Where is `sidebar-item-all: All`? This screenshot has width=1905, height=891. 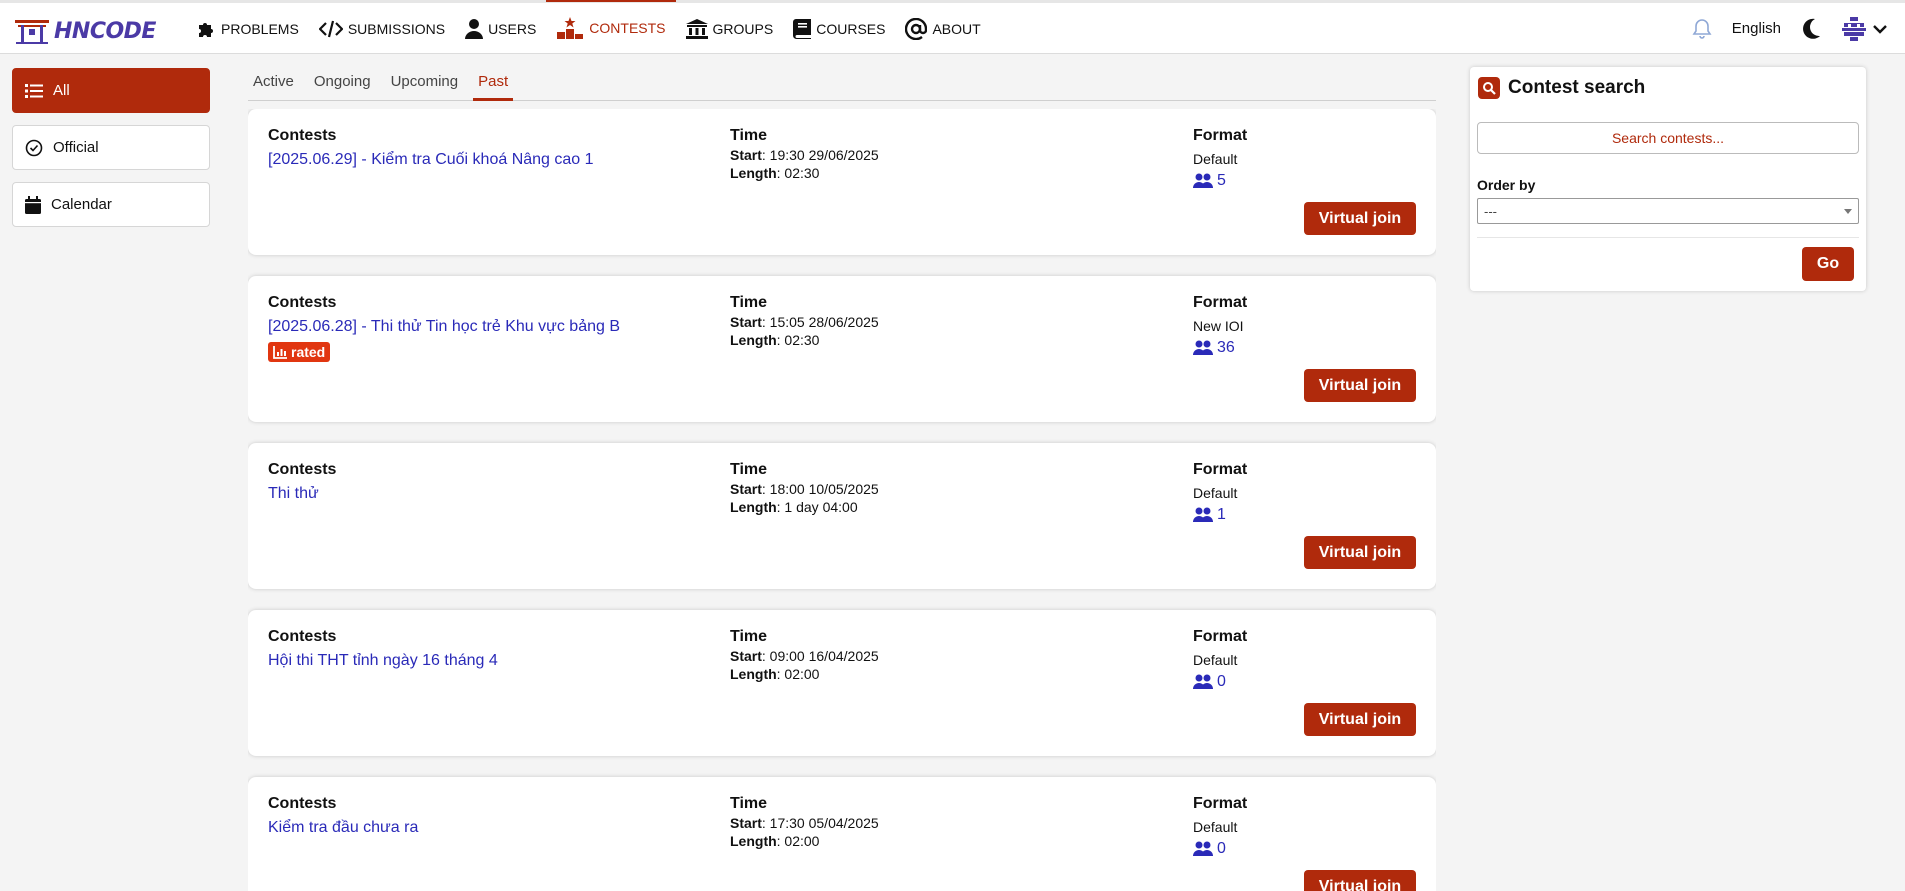
sidebar-item-all: All is located at coordinates (111, 90).